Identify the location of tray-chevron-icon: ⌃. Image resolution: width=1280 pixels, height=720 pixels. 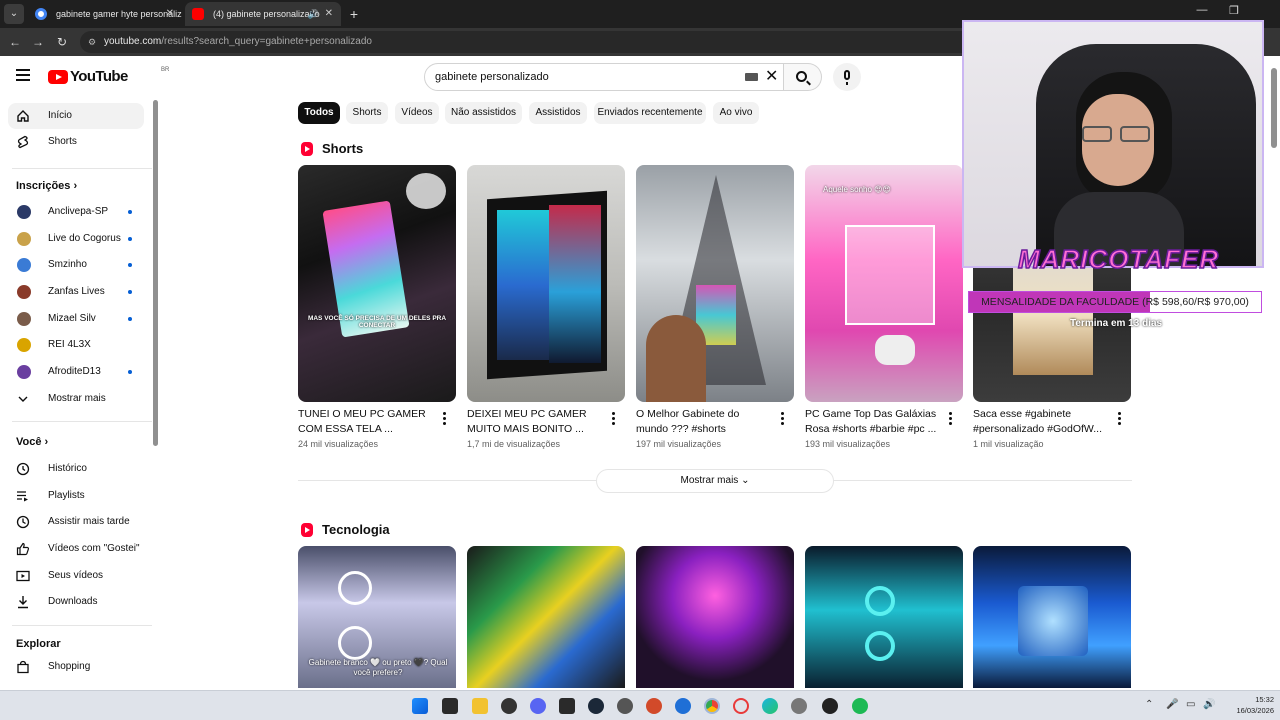
(1149, 704).